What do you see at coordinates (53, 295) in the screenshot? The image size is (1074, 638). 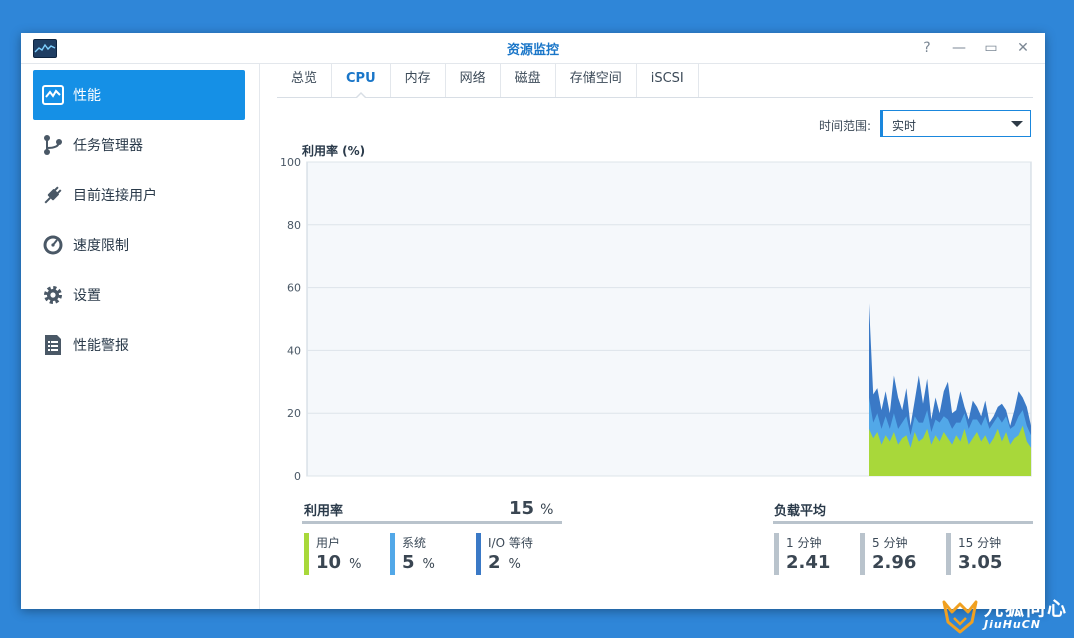 I see `gear-icon` at bounding box center [53, 295].